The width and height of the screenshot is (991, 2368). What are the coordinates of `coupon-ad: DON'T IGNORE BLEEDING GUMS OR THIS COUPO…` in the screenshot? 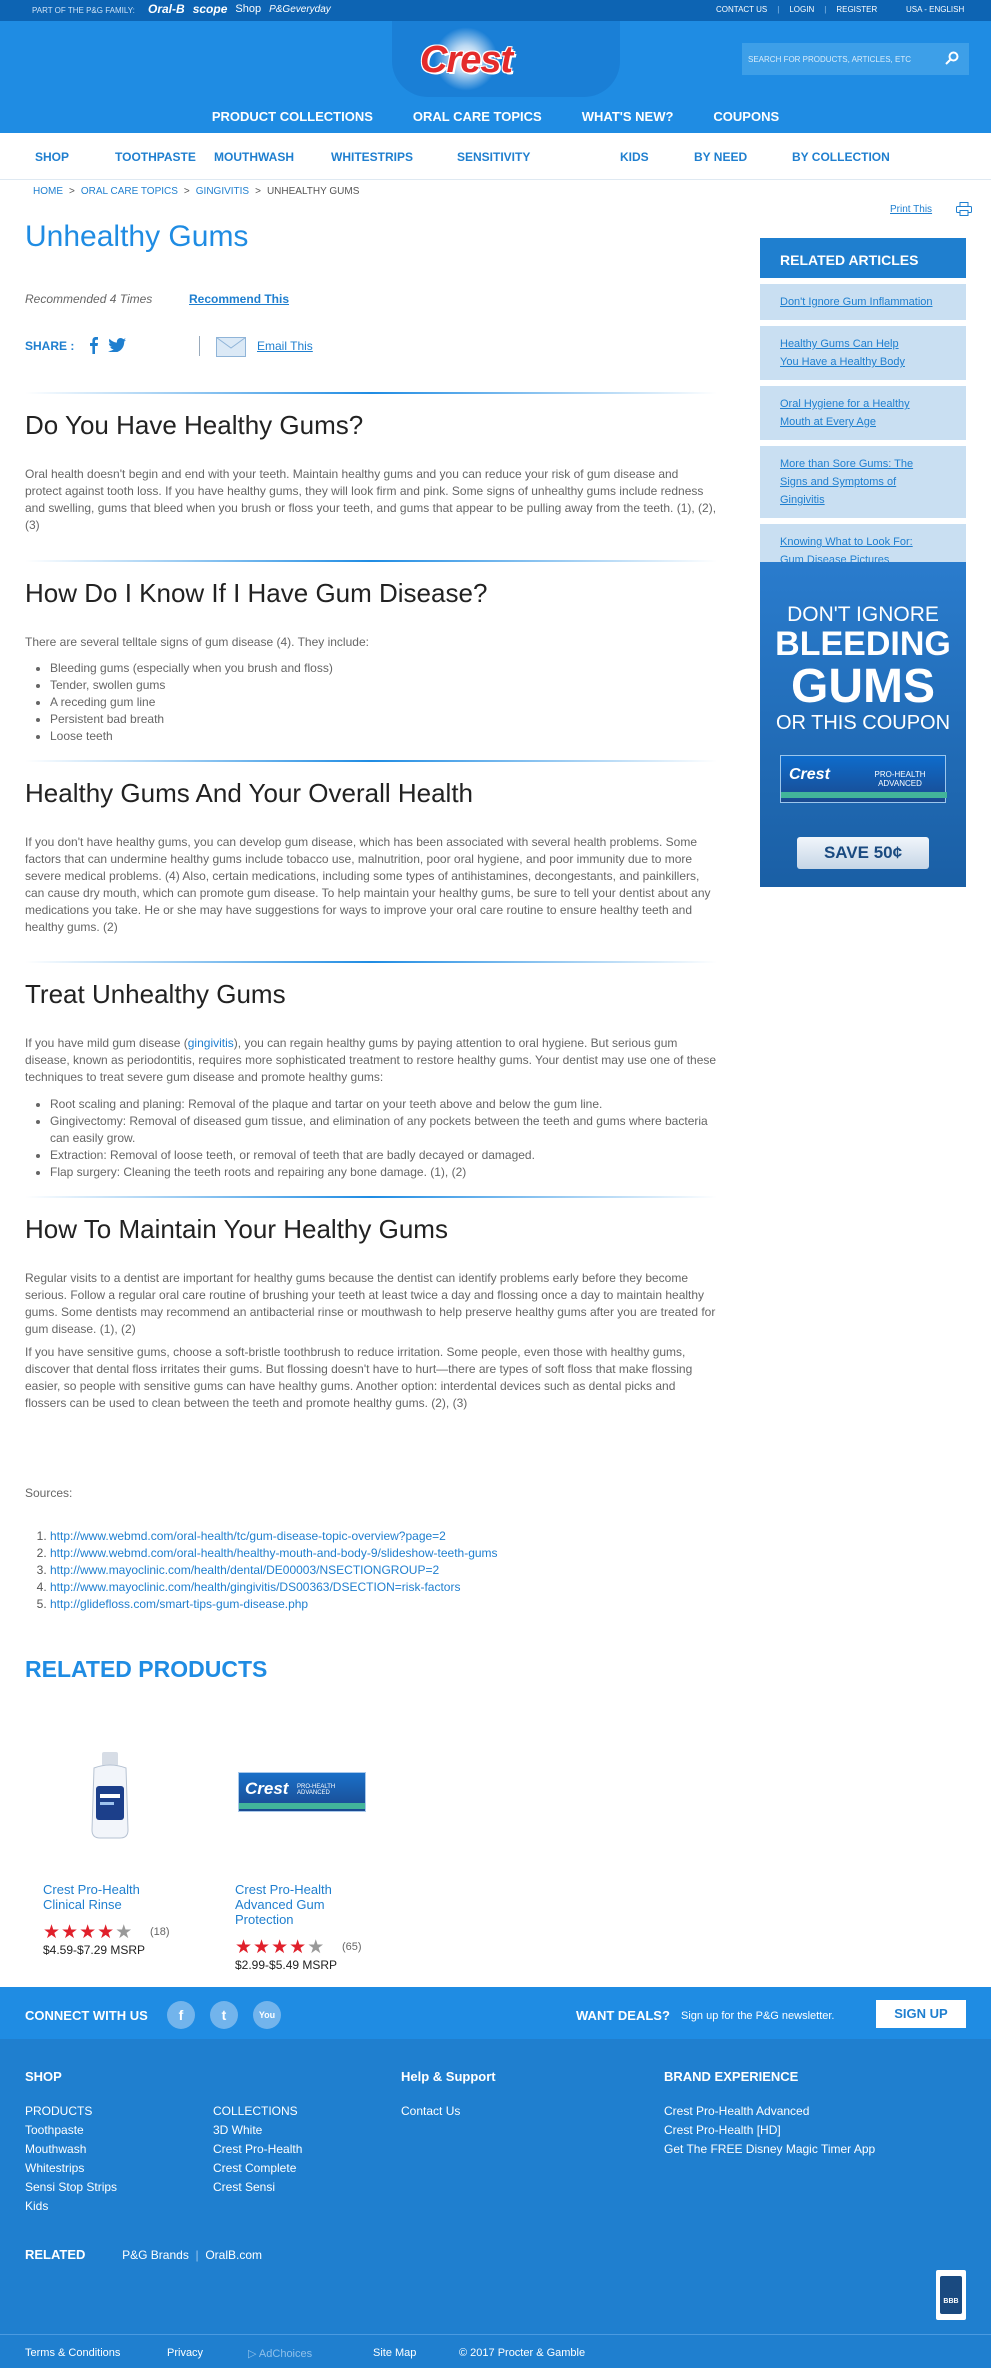 It's located at (863, 724).